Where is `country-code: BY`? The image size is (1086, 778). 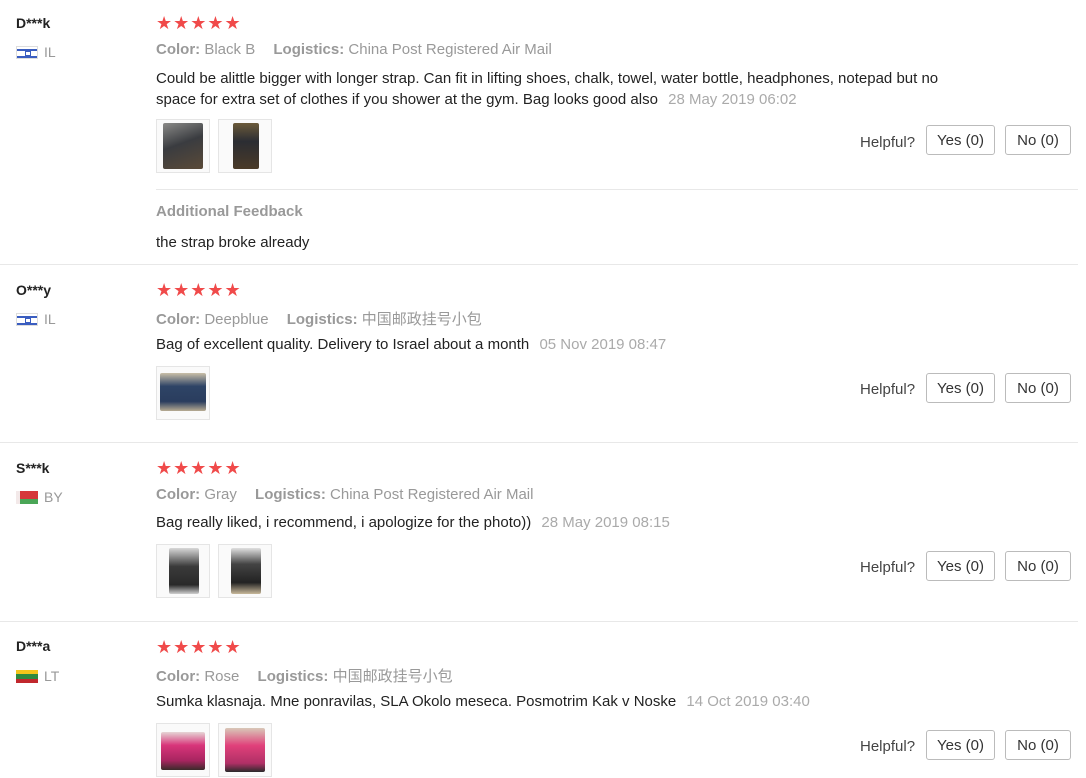 country-code: BY is located at coordinates (53, 497).